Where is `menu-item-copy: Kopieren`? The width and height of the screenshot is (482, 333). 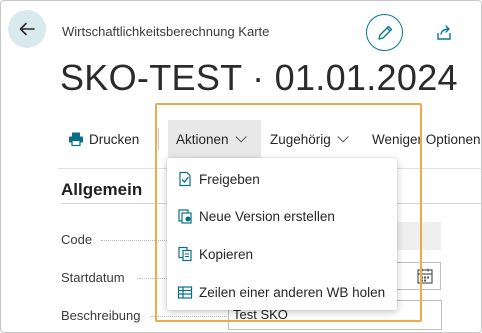 menu-item-copy: Kopieren is located at coordinates (282, 254).